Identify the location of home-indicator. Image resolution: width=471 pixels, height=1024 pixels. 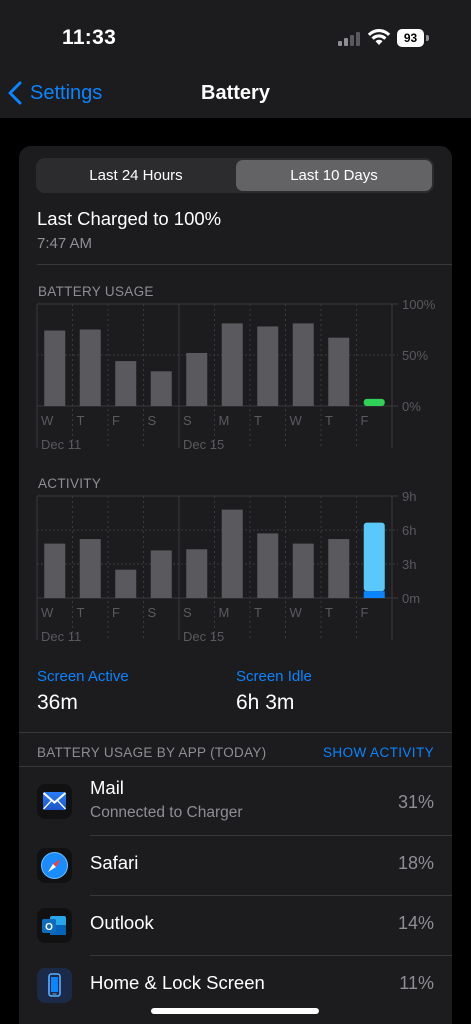
(235, 1011).